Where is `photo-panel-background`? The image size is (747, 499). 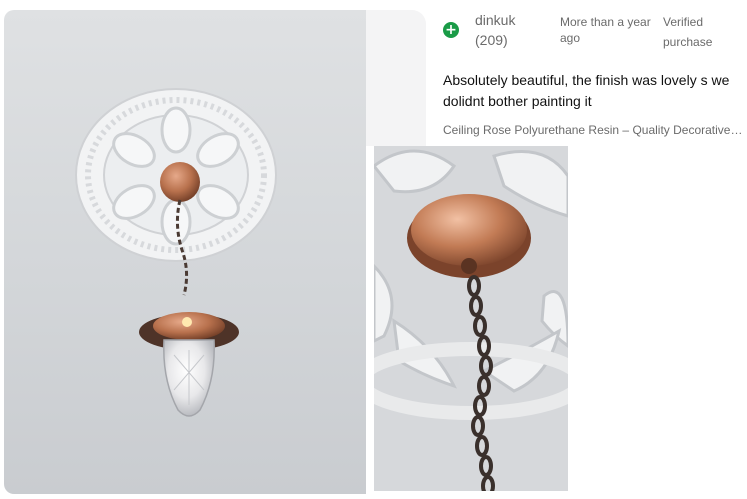 photo-panel-background is located at coordinates (396, 78).